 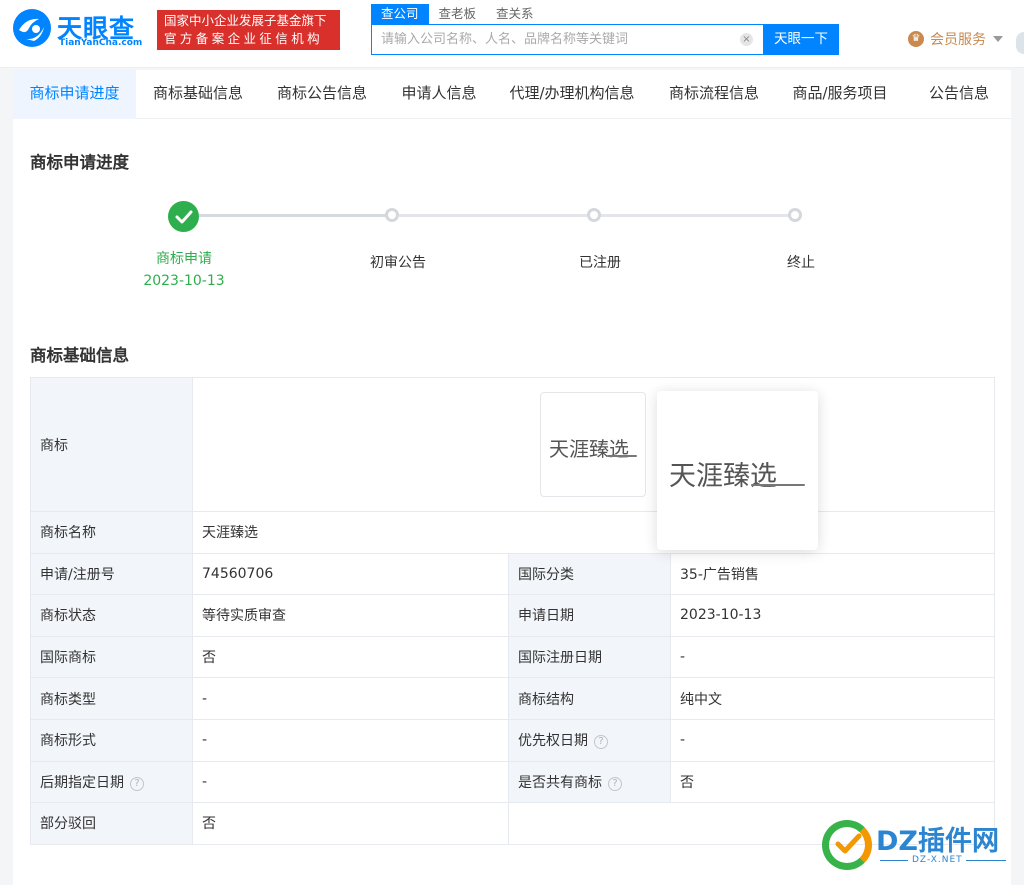 I want to click on gov-badge-line1: 国家中小企业发展子基金旗下, so click(x=245, y=20).